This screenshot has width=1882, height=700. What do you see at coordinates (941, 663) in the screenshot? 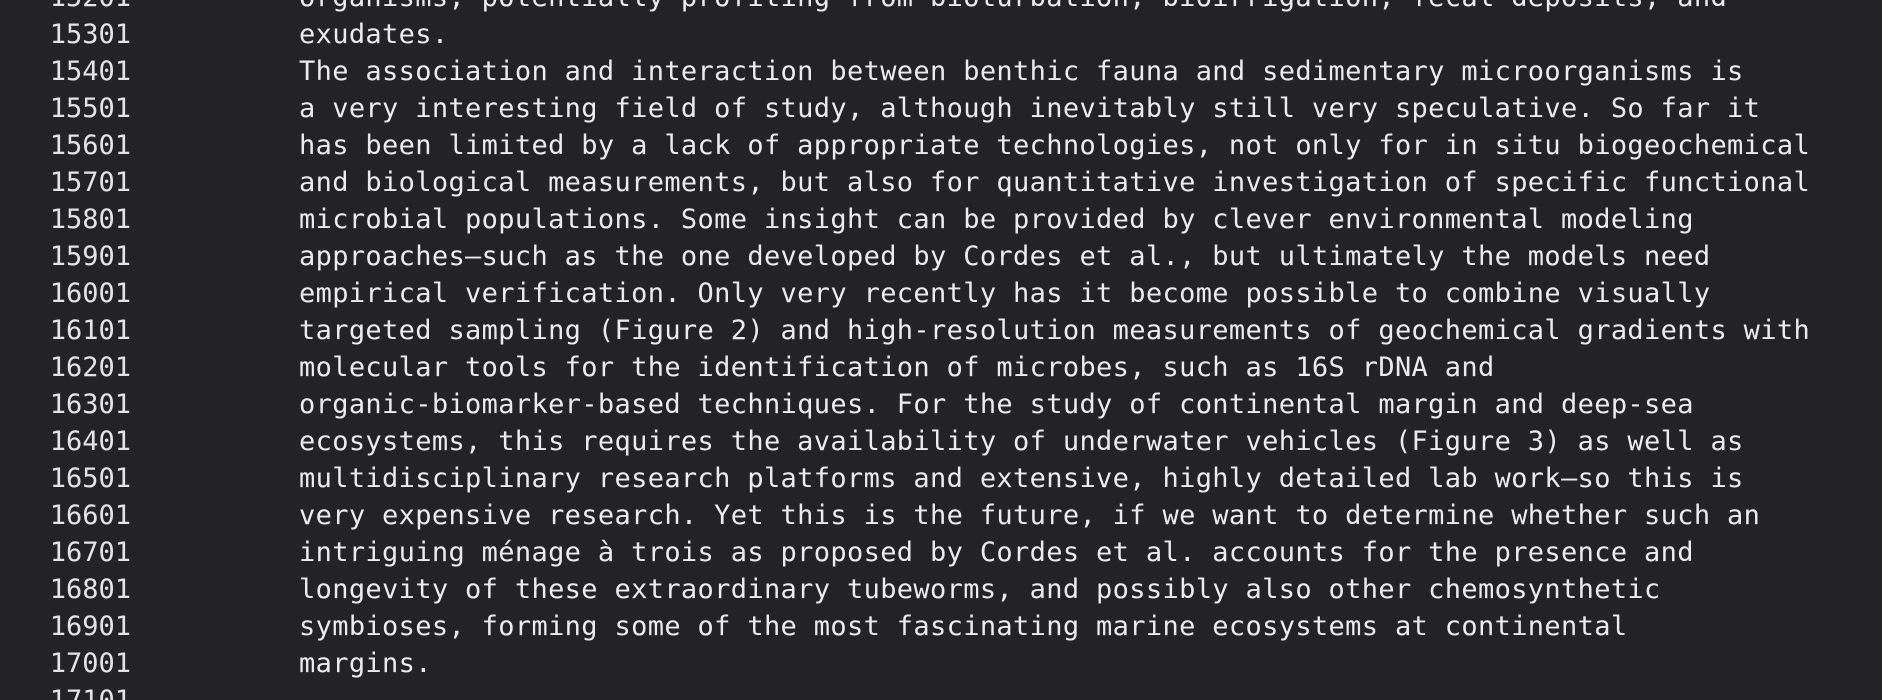
I see `text-line: 17001 margins.` at bounding box center [941, 663].